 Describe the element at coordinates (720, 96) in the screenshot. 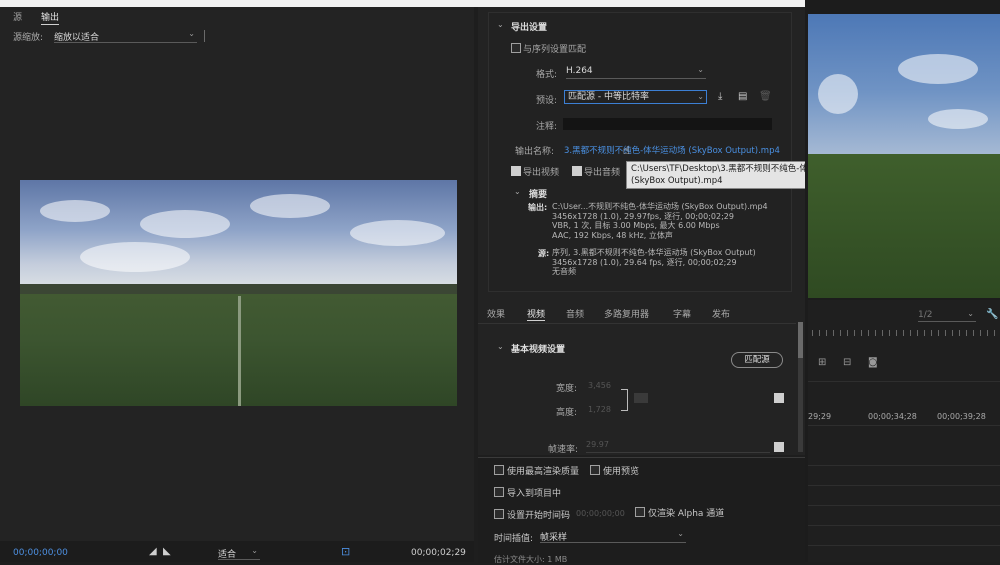

I see `save-preset-icon: ⤓` at that location.